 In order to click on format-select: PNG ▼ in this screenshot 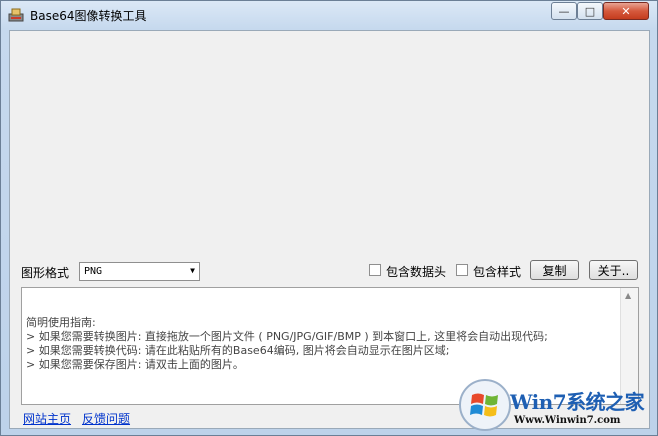, I will do `click(139, 271)`.